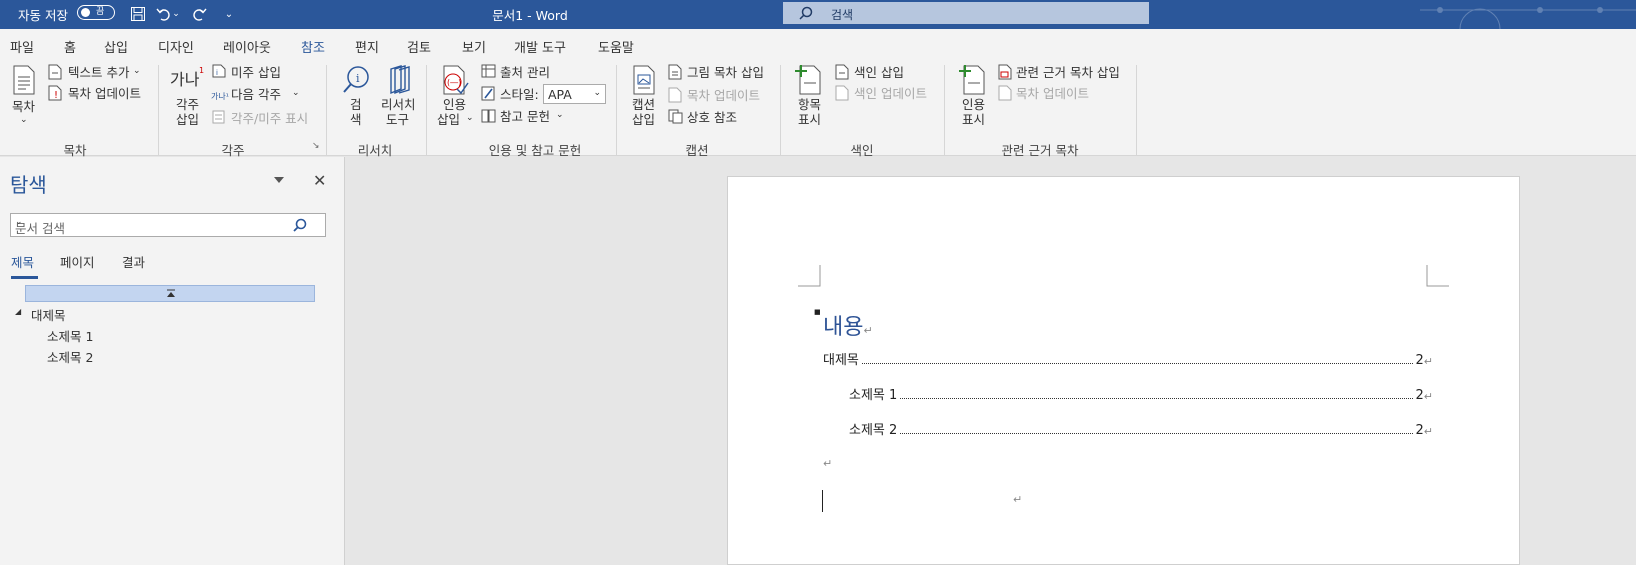 Image resolution: width=1636 pixels, height=565 pixels. What do you see at coordinates (809, 119) in the screenshot?
I see `mark-entry-line2: 표시` at bounding box center [809, 119].